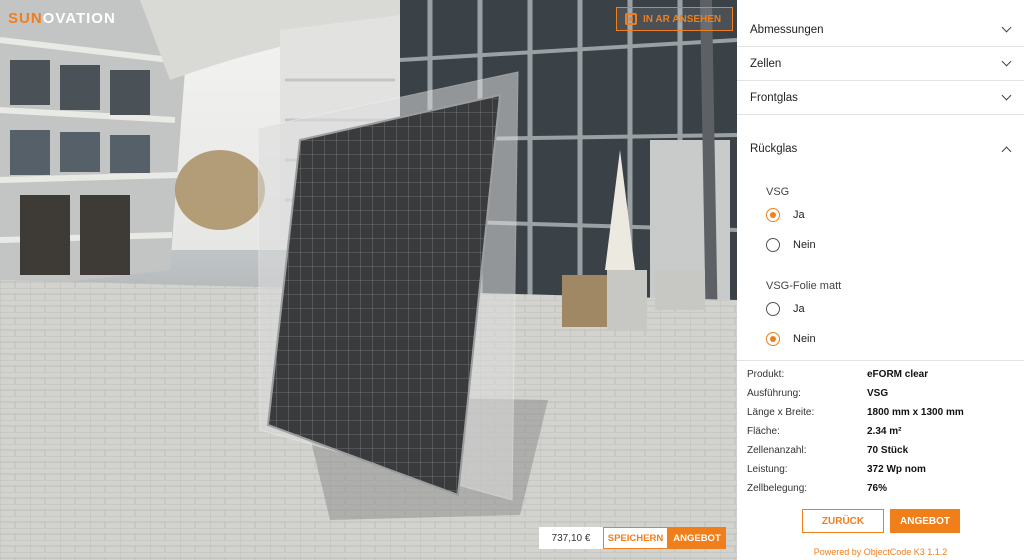 The image size is (1024, 560). I want to click on vsg-folie-group-title: VSG-Folie matt, so click(804, 286).